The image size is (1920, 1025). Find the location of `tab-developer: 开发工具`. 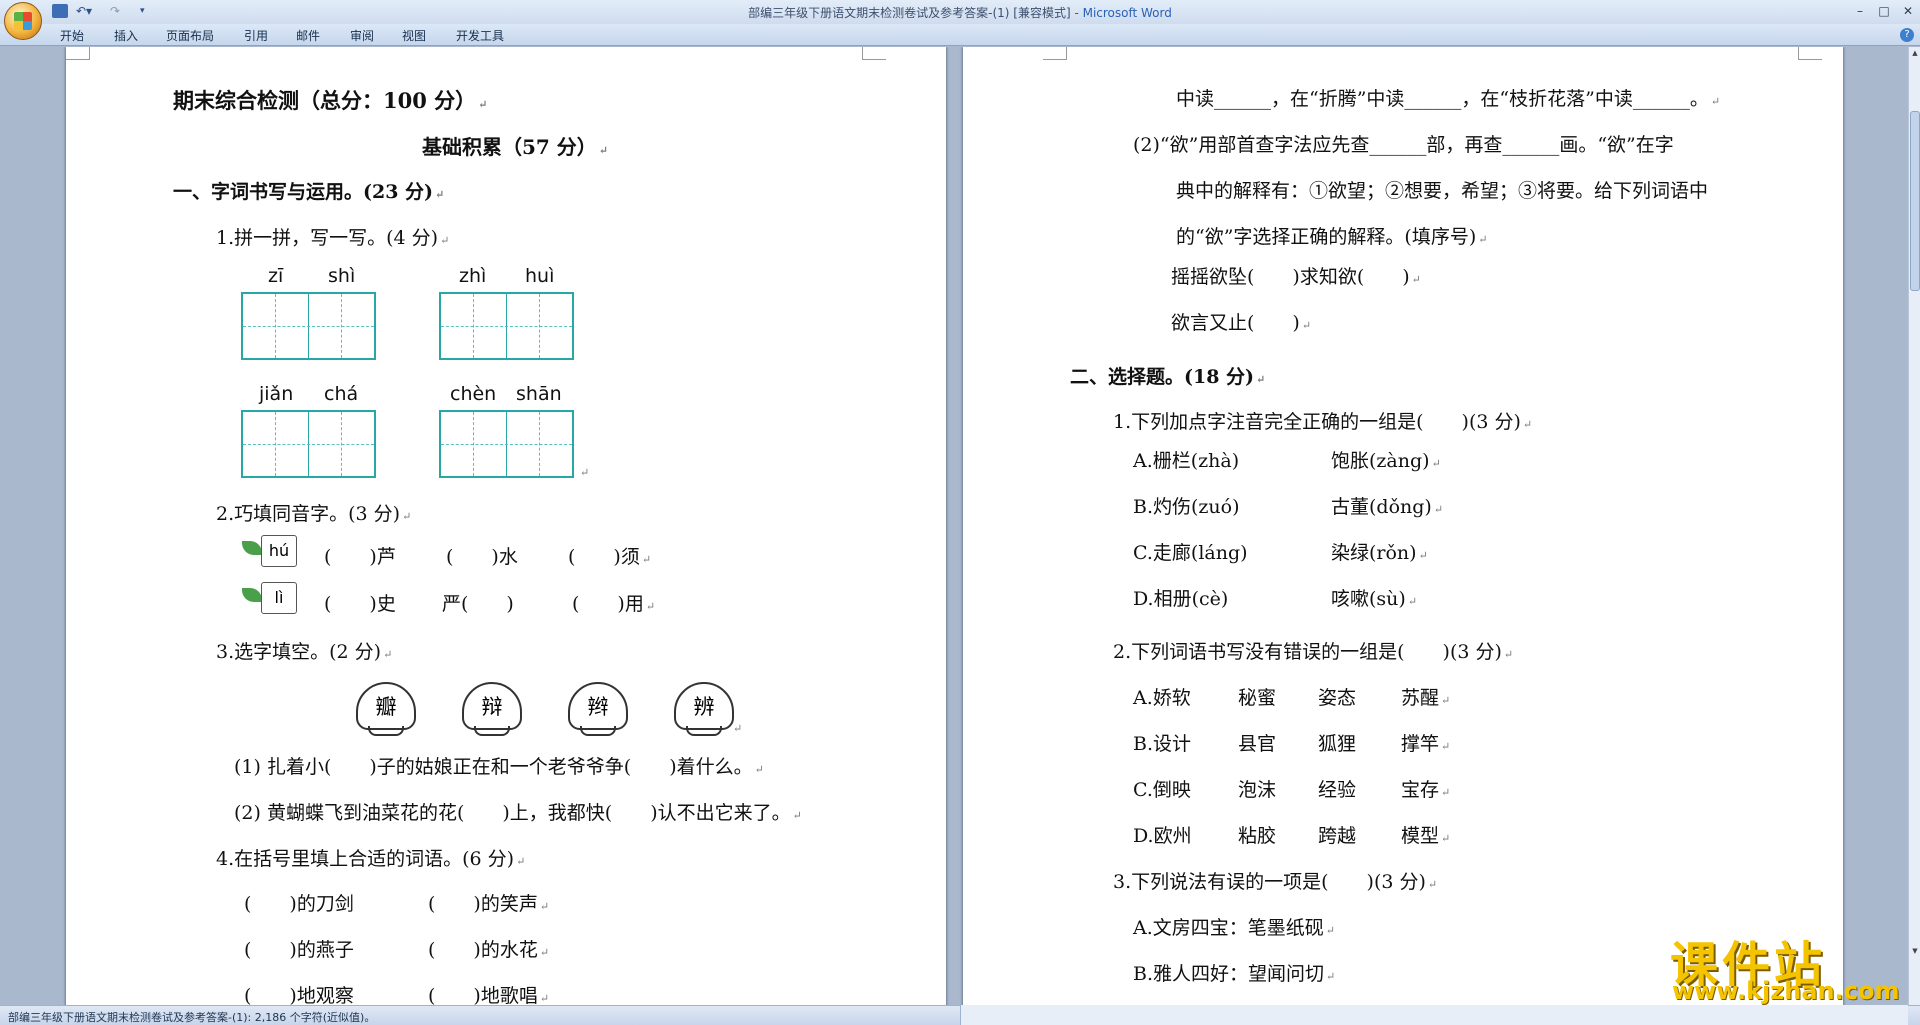

tab-developer: 开发工具 is located at coordinates (480, 35).